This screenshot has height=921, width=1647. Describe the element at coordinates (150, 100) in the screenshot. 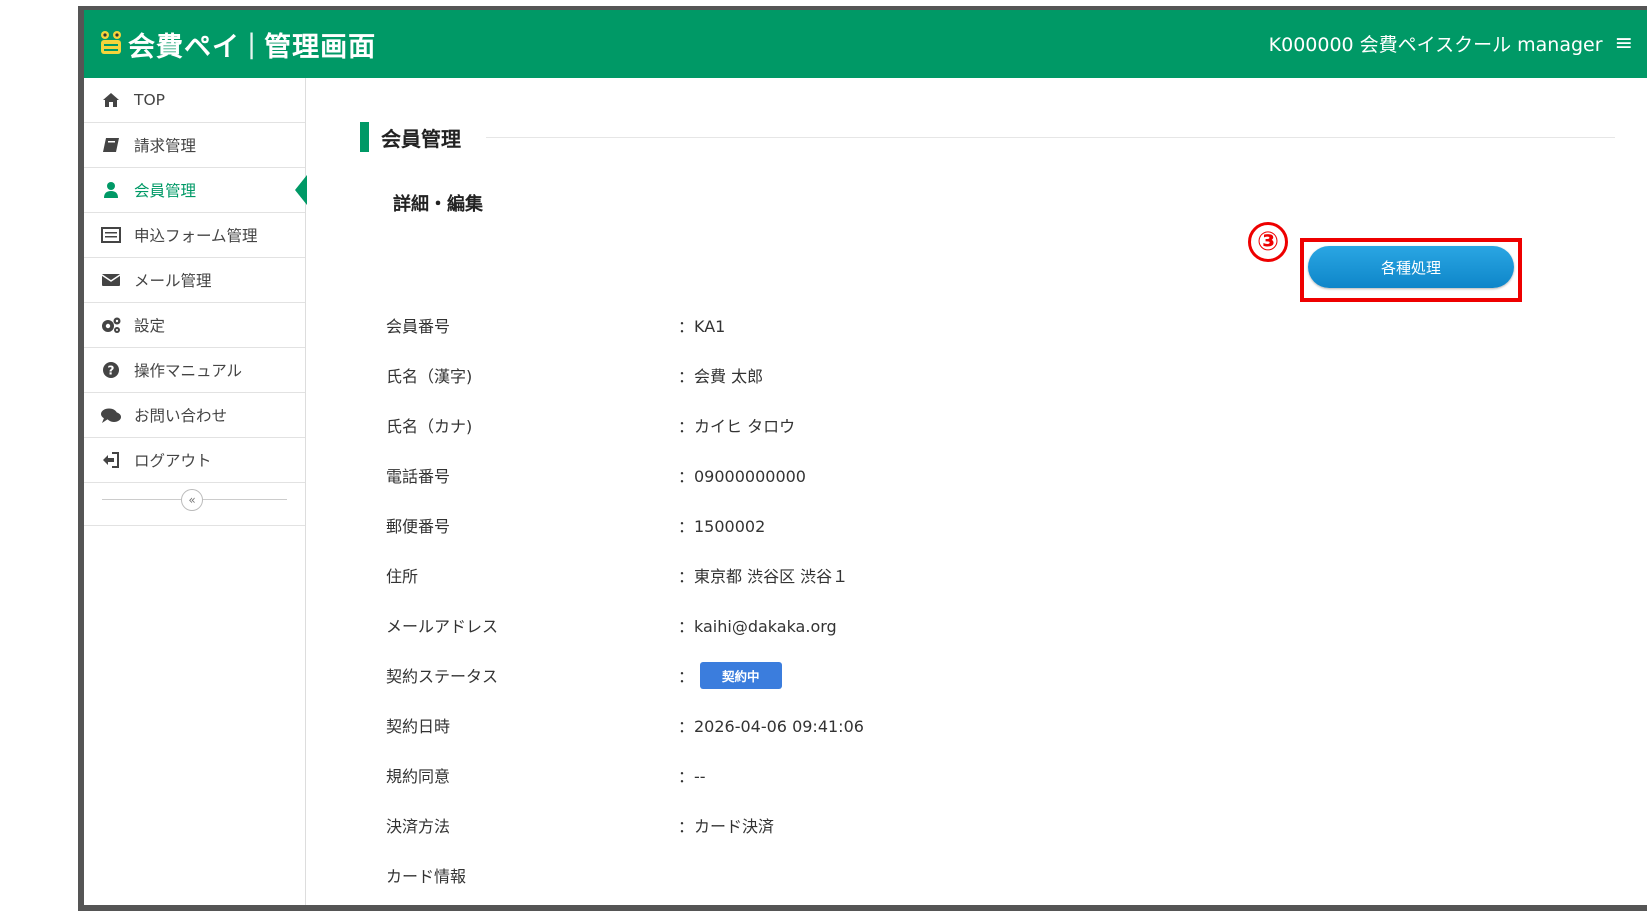

I see `sidebar-item-label: TOP` at that location.